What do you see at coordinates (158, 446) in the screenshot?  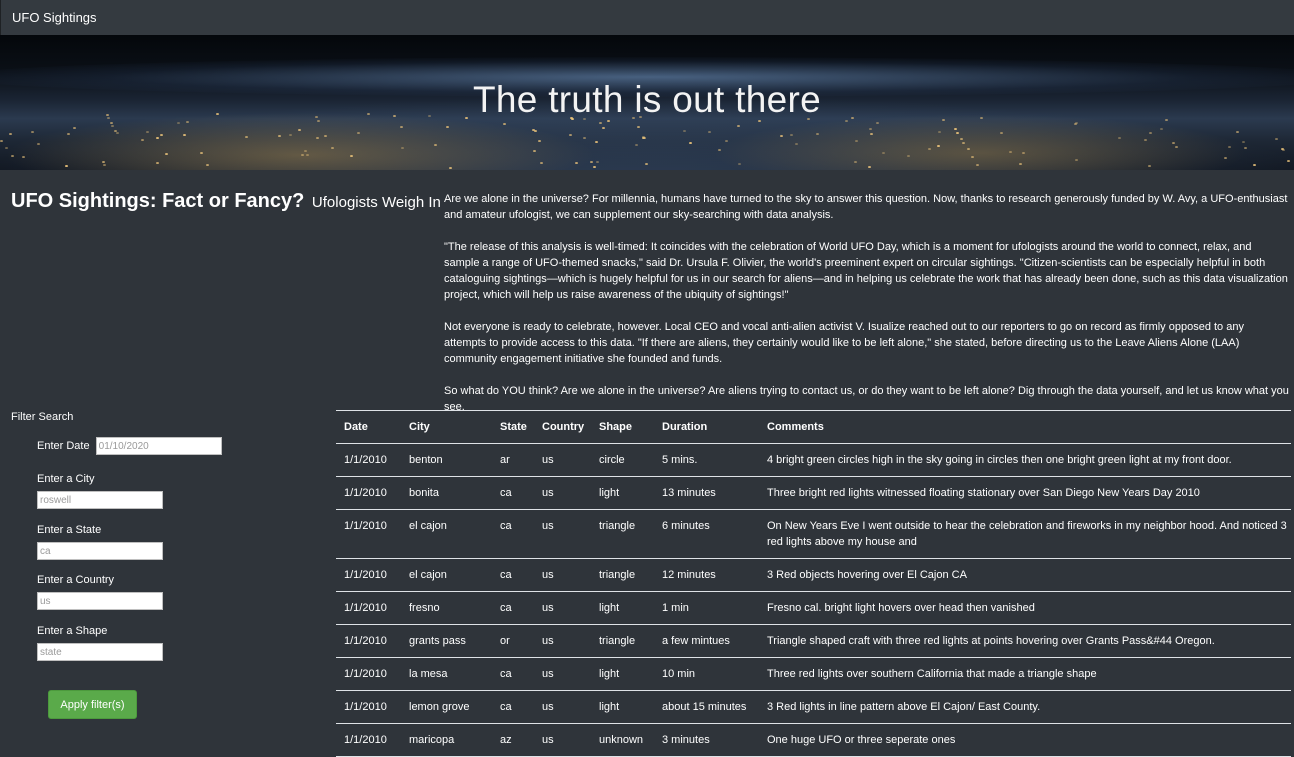 I see `date-input` at bounding box center [158, 446].